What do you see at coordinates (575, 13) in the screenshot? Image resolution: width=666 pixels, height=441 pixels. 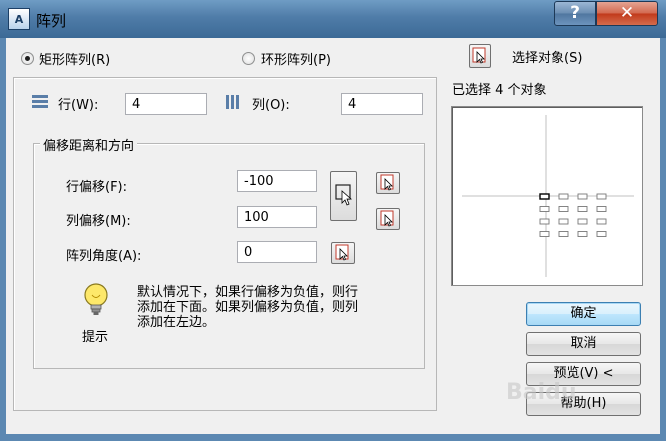 I see `help-caption-button: ?` at bounding box center [575, 13].